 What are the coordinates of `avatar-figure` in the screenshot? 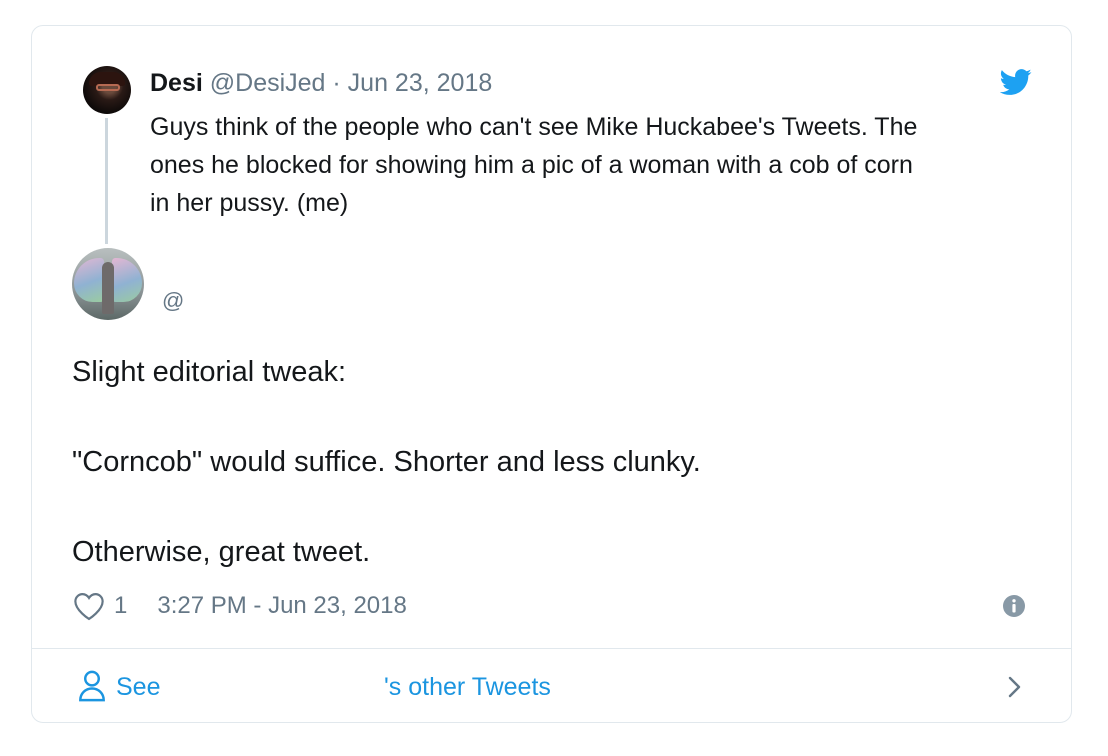 It's located at (108, 288).